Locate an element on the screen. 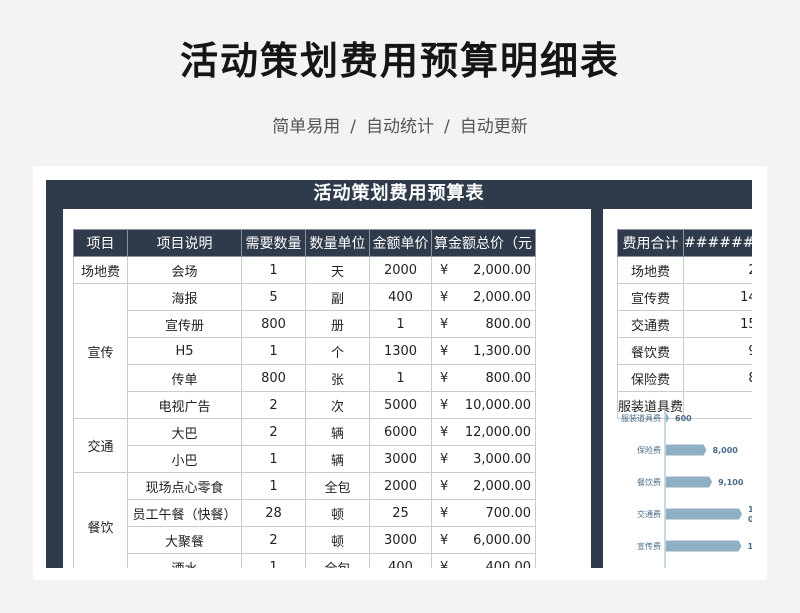 This screenshot has width=800, height=613. desc-cell: H5 is located at coordinates (184, 351).